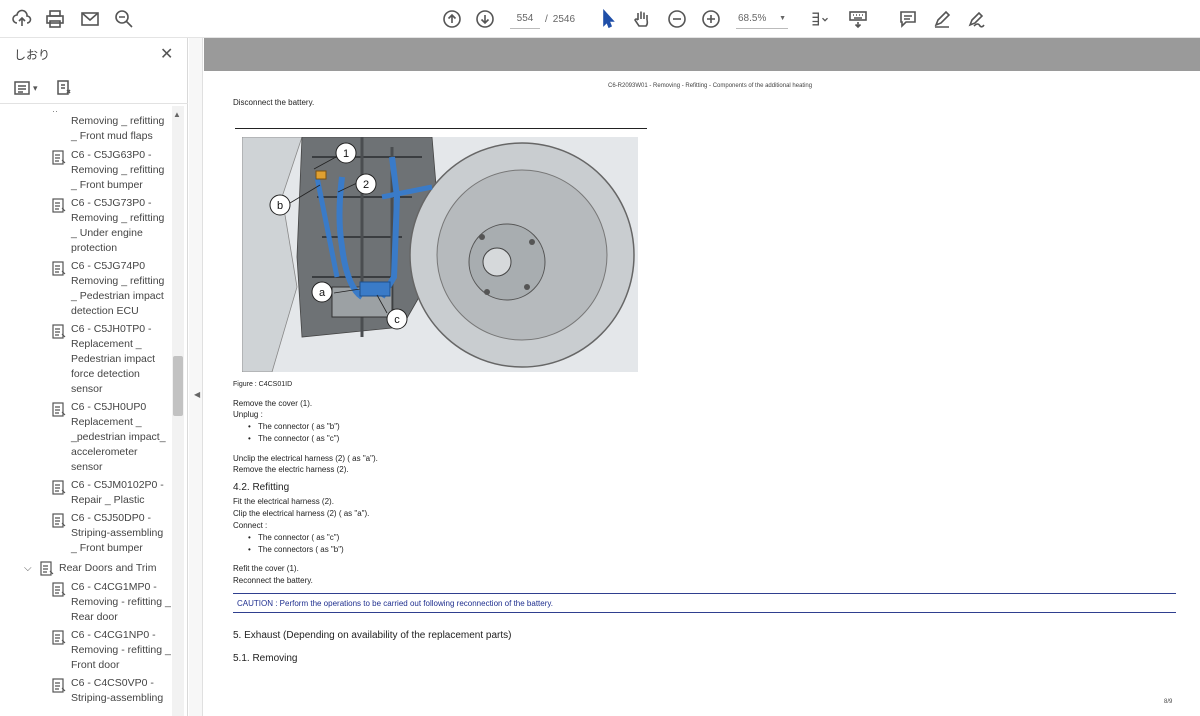  I want to click on zoom-level-select: 68.5% ▼, so click(762, 19).